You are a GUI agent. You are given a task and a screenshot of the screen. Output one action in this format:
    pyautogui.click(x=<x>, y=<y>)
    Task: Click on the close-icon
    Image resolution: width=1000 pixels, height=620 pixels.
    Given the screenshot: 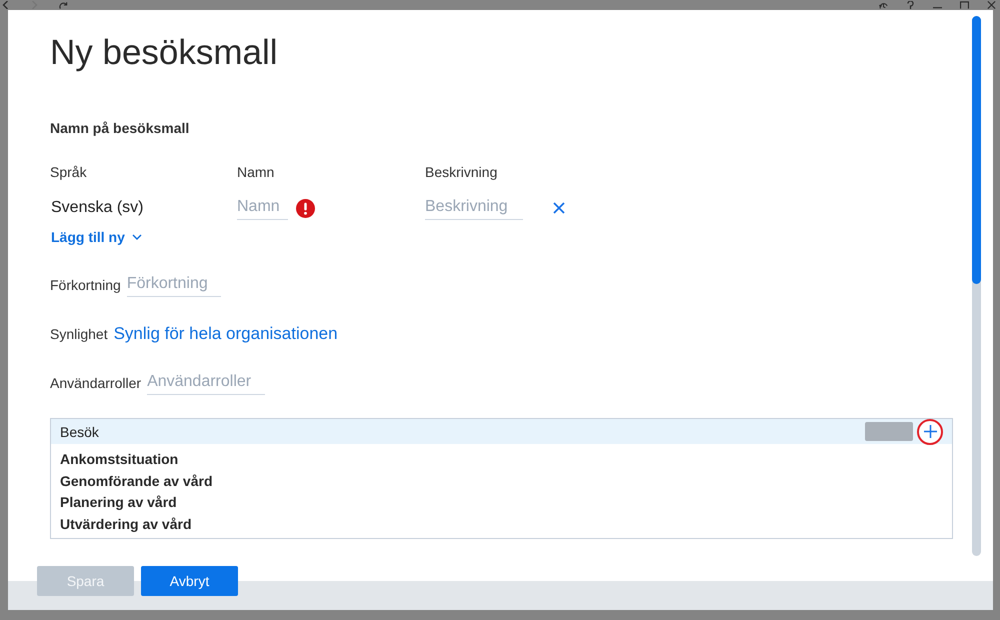 What is the action you would take?
    pyautogui.click(x=559, y=208)
    